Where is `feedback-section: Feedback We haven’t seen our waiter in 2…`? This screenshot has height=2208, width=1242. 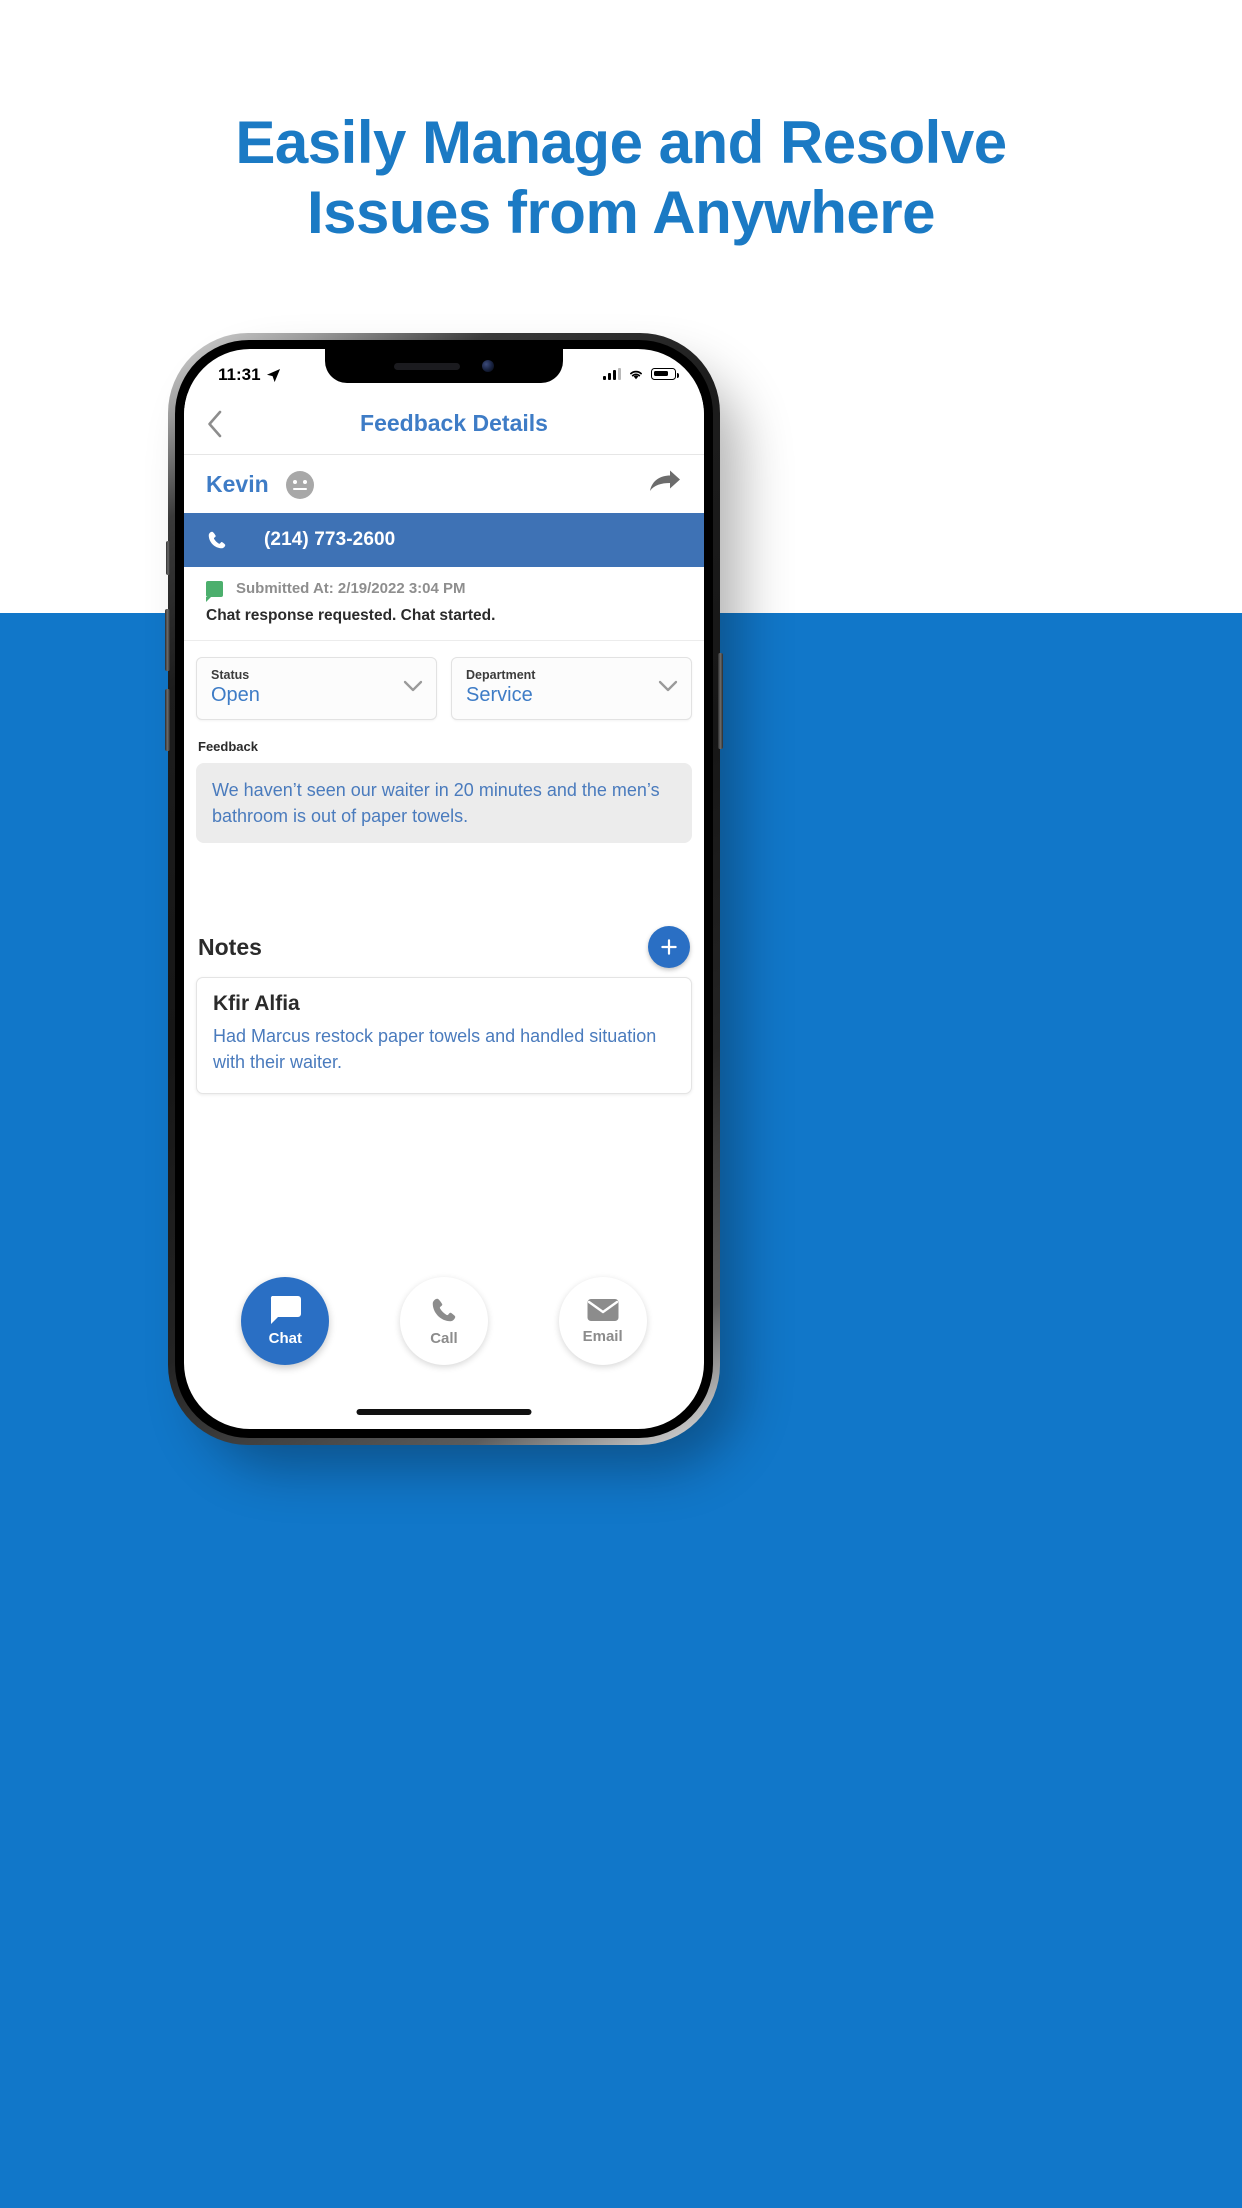
feedback-section: Feedback We haven’t seen our waiter in 2… is located at coordinates (444, 791).